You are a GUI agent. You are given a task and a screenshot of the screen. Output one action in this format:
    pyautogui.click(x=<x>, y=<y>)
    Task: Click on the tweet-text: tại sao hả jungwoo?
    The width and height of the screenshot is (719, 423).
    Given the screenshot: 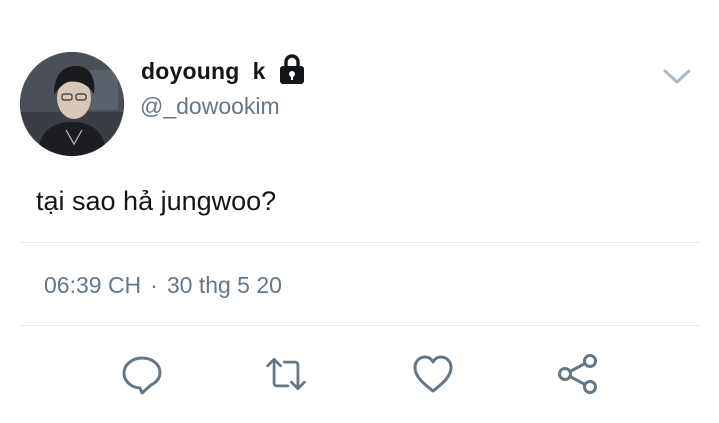 What is the action you would take?
    pyautogui.click(x=156, y=201)
    